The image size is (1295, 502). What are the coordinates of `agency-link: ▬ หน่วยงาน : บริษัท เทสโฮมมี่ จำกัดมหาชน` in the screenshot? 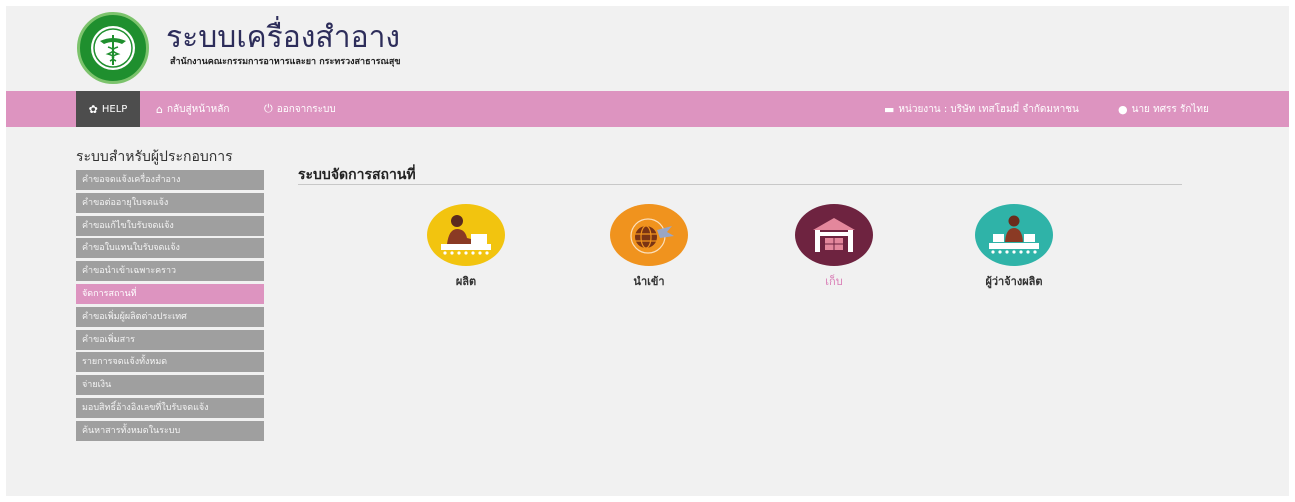 It's located at (981, 109).